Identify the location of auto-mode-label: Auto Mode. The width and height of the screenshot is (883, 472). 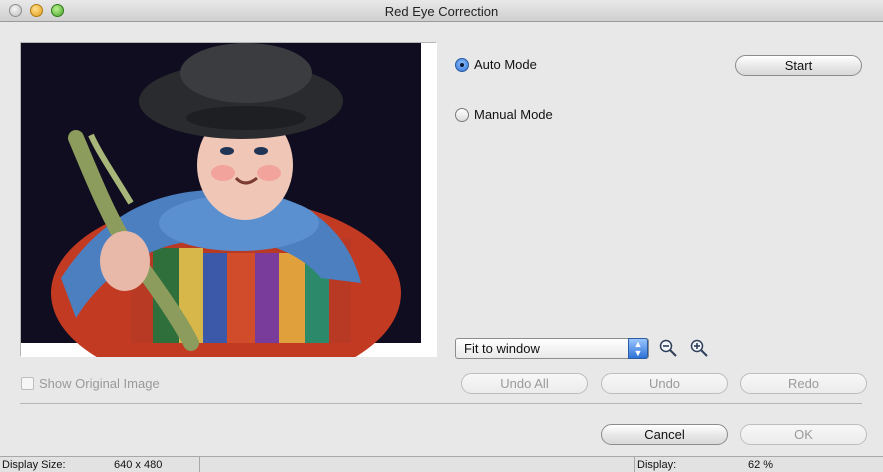
(505, 64).